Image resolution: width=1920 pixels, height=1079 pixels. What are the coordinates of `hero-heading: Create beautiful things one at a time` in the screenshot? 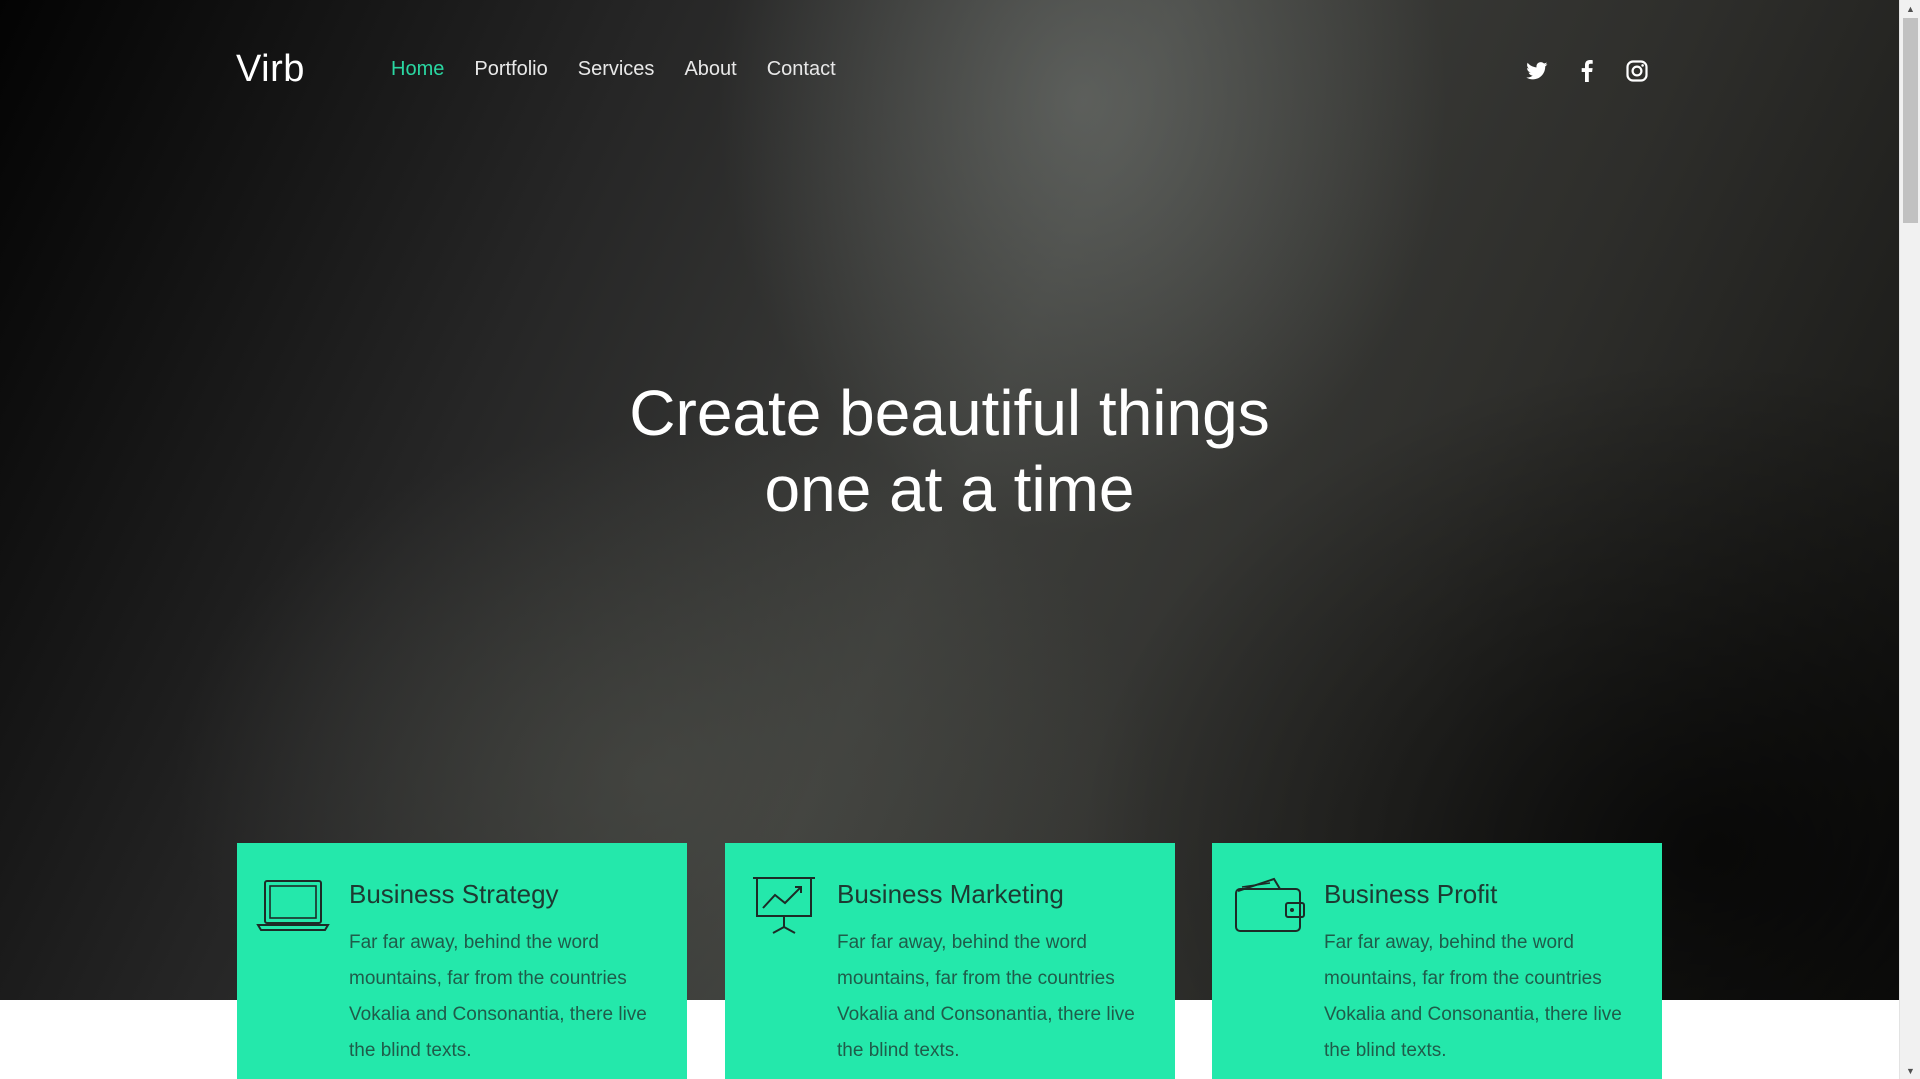 It's located at (949, 451).